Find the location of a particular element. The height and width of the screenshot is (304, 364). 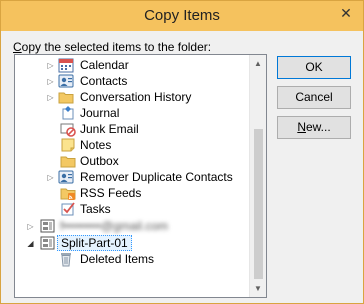

tree-item-label: Conversation History is located at coordinates (136, 97).